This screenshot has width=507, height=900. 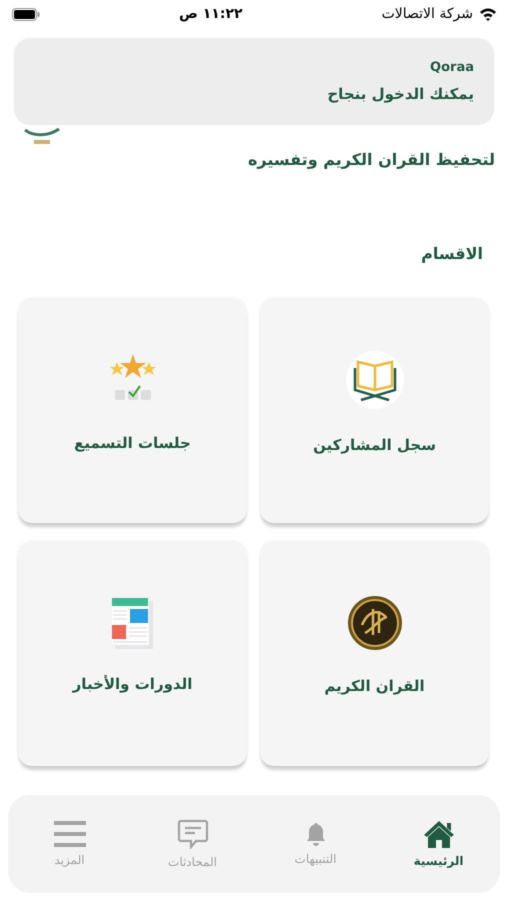 What do you see at coordinates (374, 622) in the screenshot?
I see `medallion-icon` at bounding box center [374, 622].